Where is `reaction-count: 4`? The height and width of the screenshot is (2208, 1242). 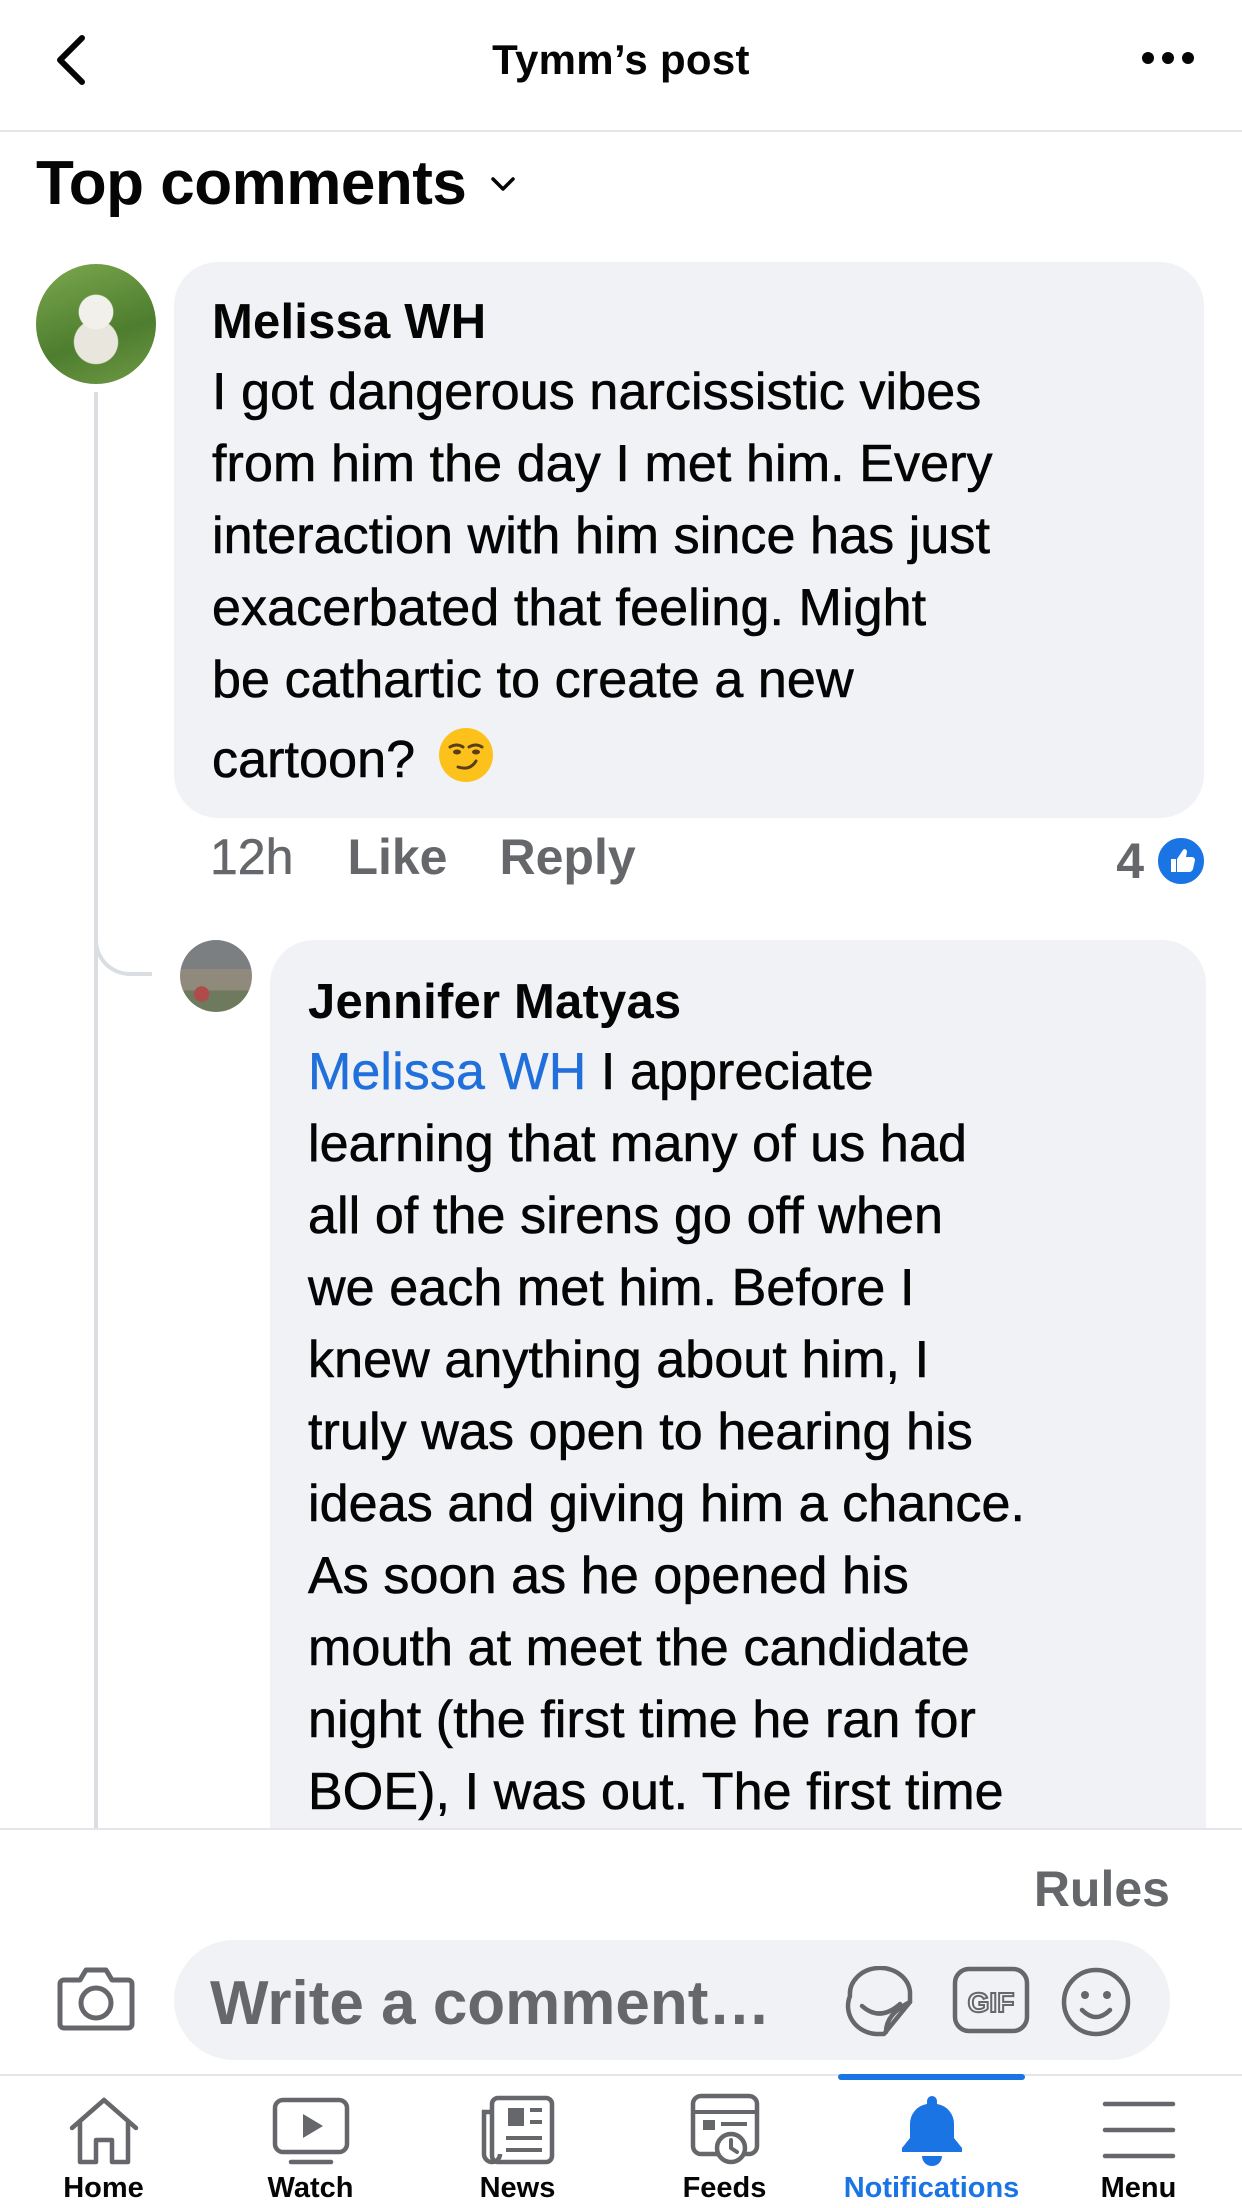 reaction-count: 4 is located at coordinates (1130, 861).